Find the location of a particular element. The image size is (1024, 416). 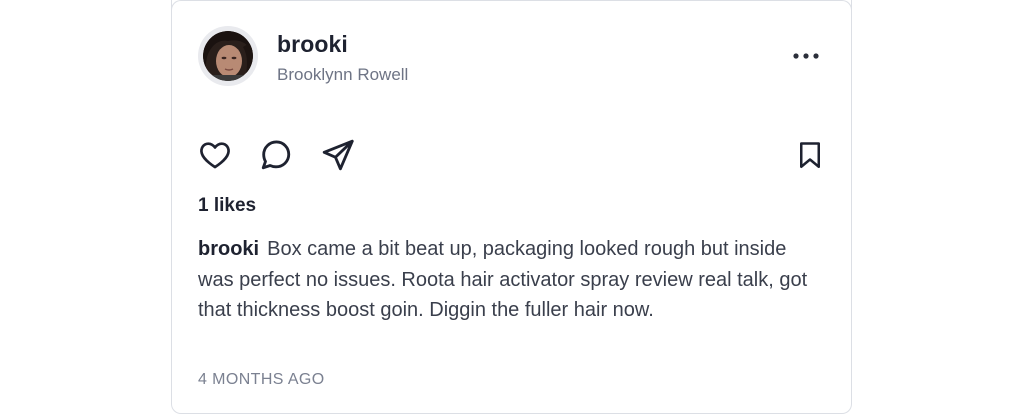

full-name: Brooklynn Rowell is located at coordinates (343, 74).